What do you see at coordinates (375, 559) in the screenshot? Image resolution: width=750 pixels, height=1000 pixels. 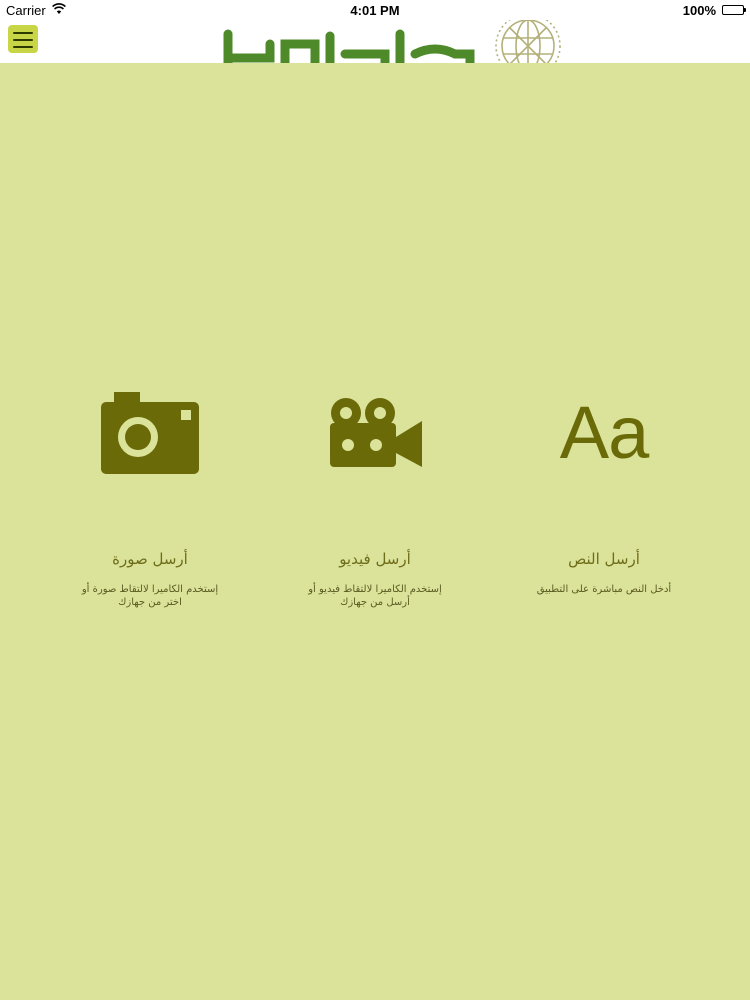 I see `send-video-title: أرسل فيديو` at bounding box center [375, 559].